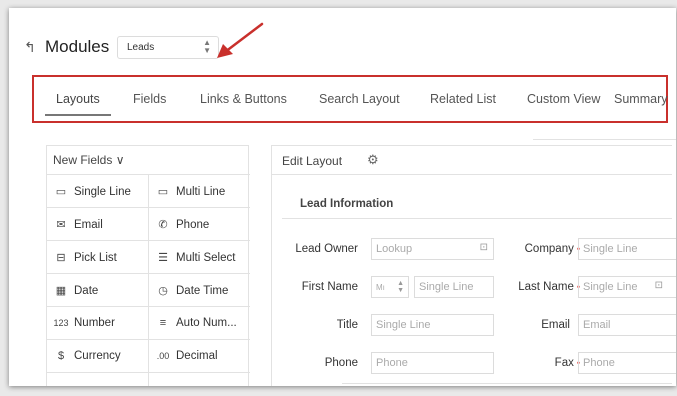  What do you see at coordinates (627, 325) in the screenshot?
I see `email-field: Email` at bounding box center [627, 325].